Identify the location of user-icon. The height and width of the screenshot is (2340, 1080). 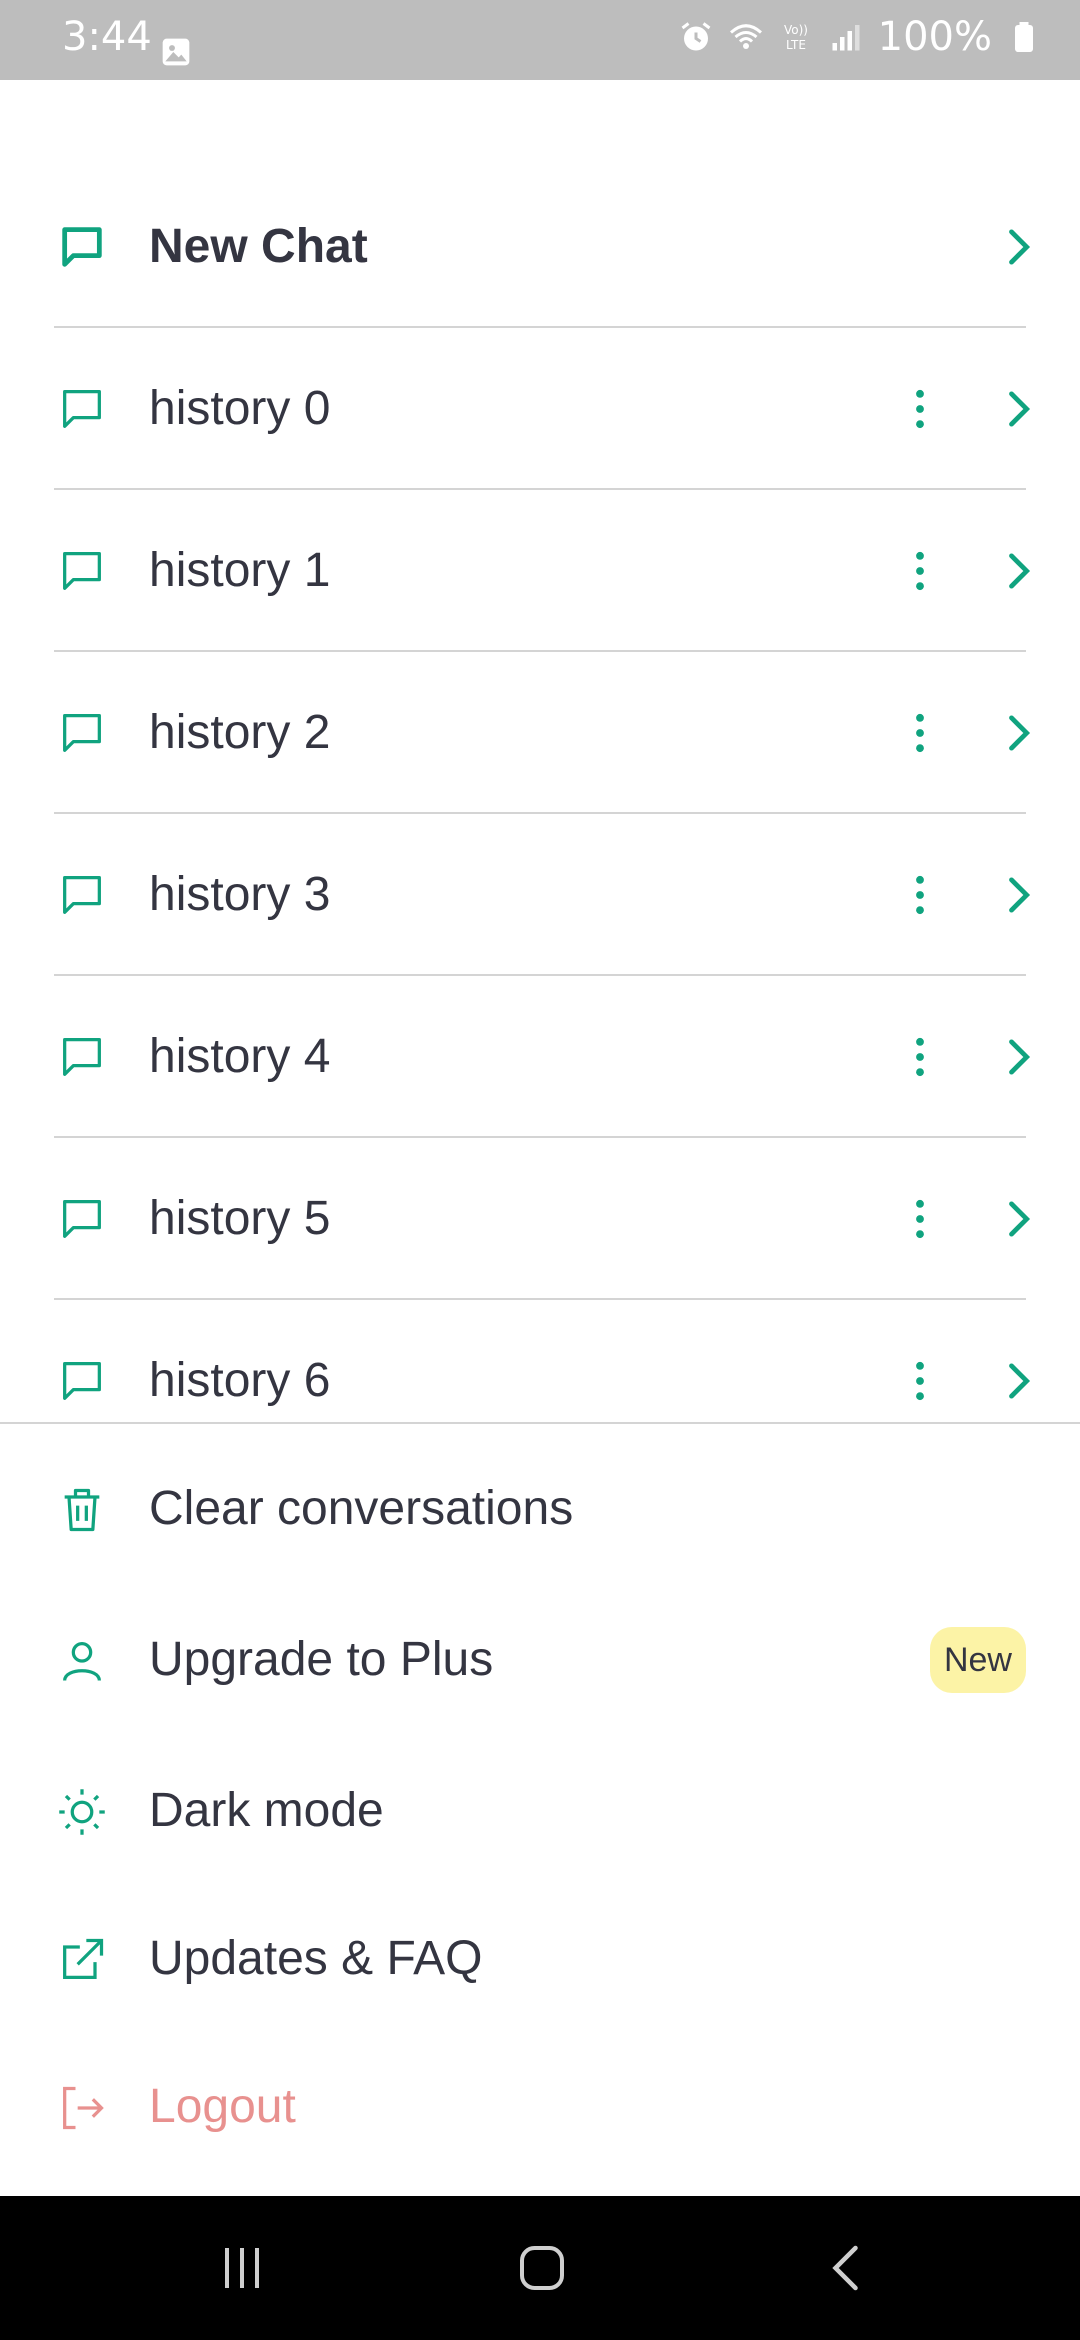
(82, 1662).